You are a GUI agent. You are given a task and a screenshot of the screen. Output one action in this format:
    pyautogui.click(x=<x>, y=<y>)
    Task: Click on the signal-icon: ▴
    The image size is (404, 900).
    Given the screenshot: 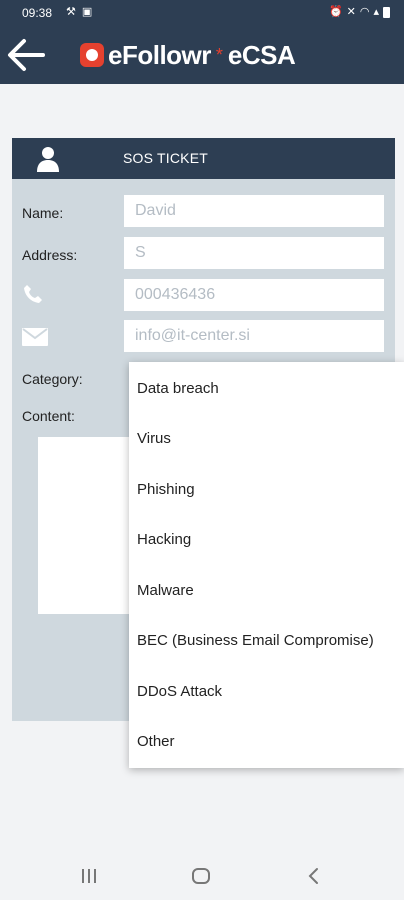 What is the action you would take?
    pyautogui.click(x=376, y=12)
    